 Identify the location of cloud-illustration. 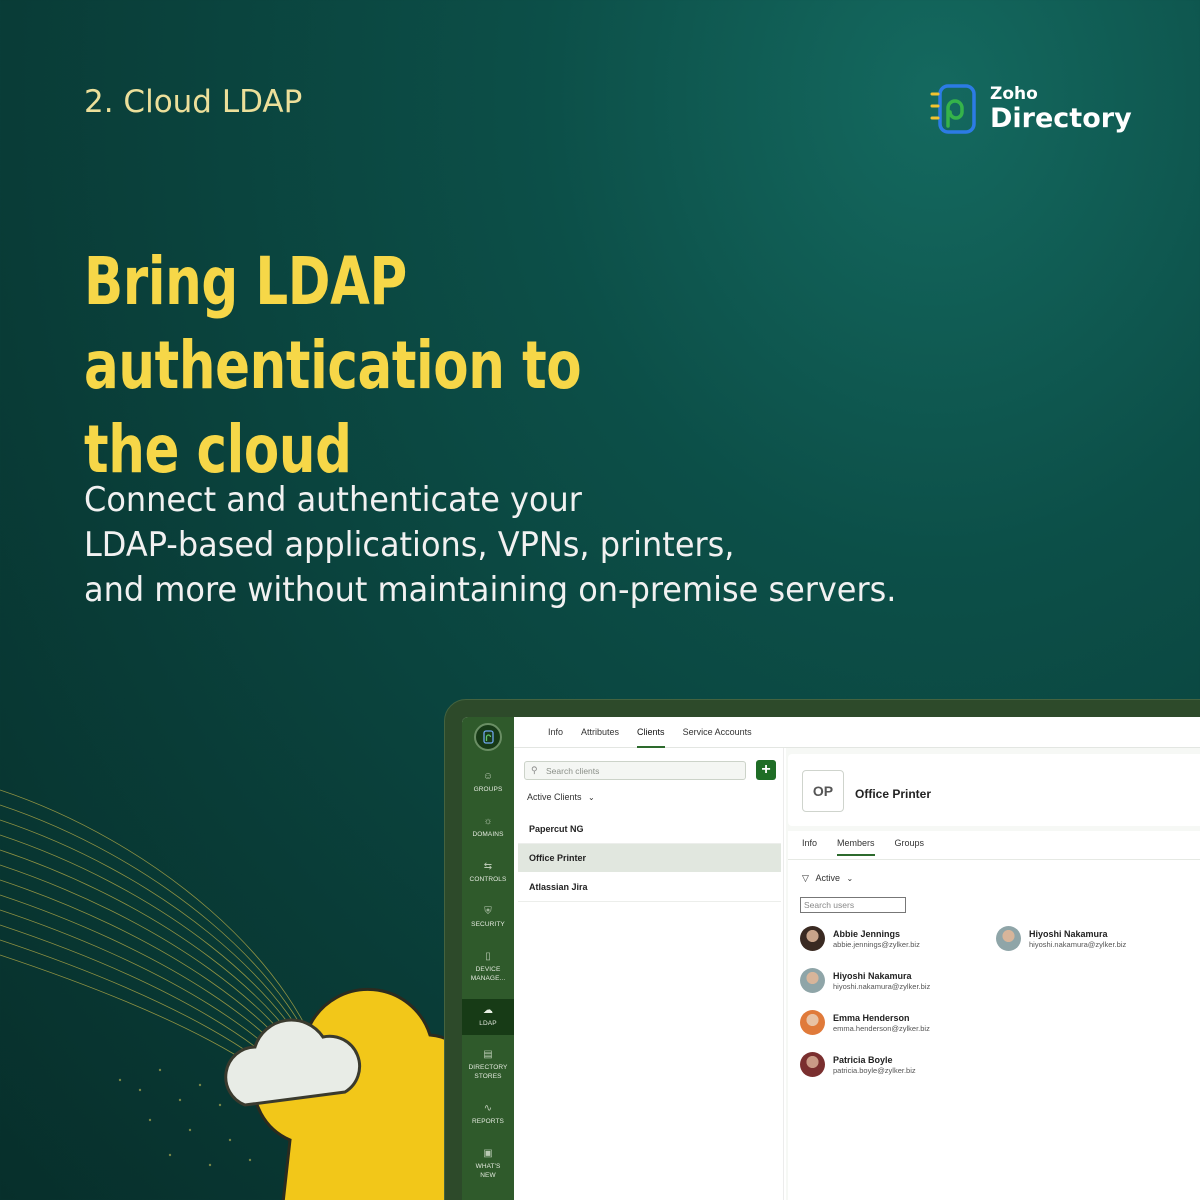
(235, 994).